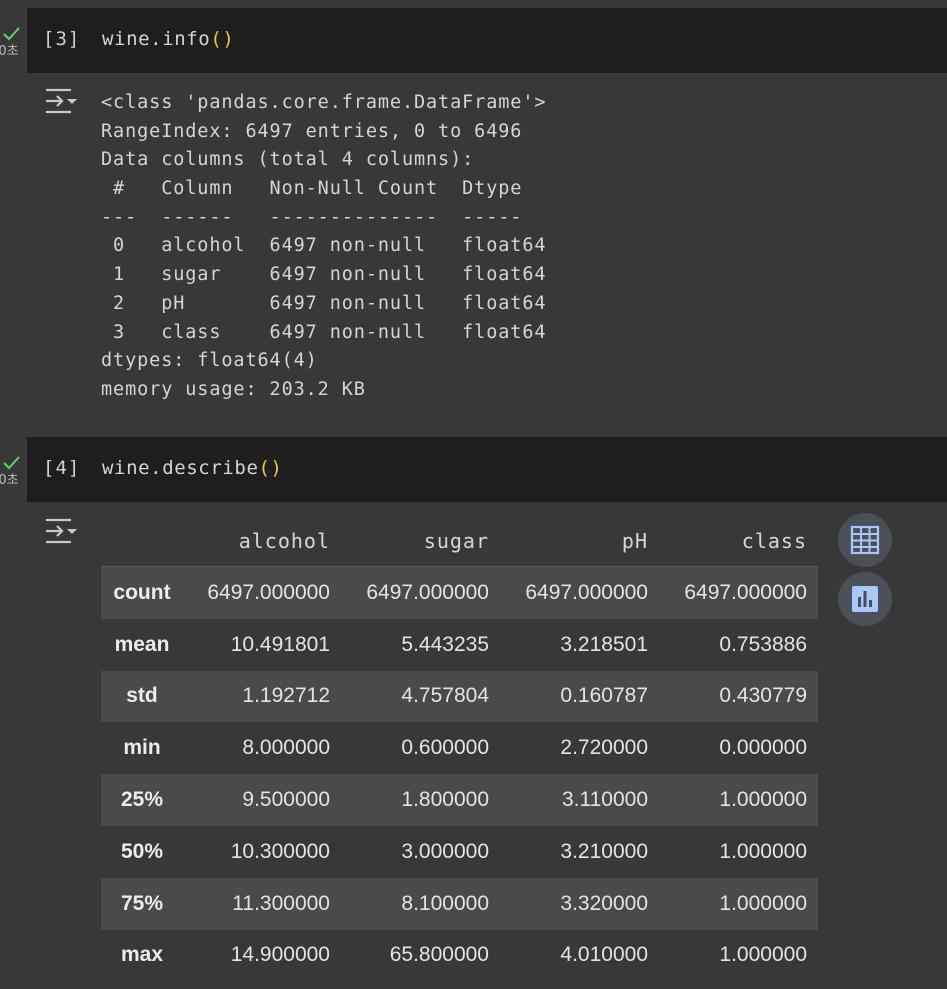 This screenshot has height=989, width=947. I want to click on table-cell: 0.160787, so click(604, 696).